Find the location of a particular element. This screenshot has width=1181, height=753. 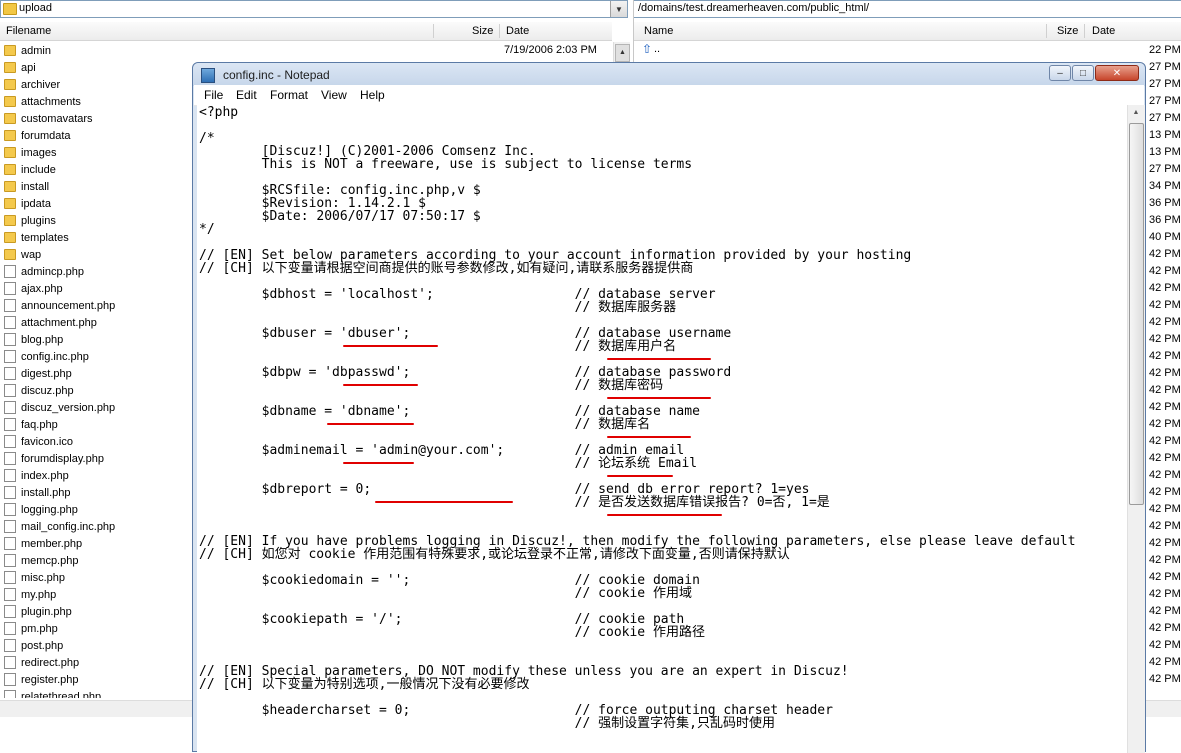

file-row: forumdisplay.php is located at coordinates (96, 458).